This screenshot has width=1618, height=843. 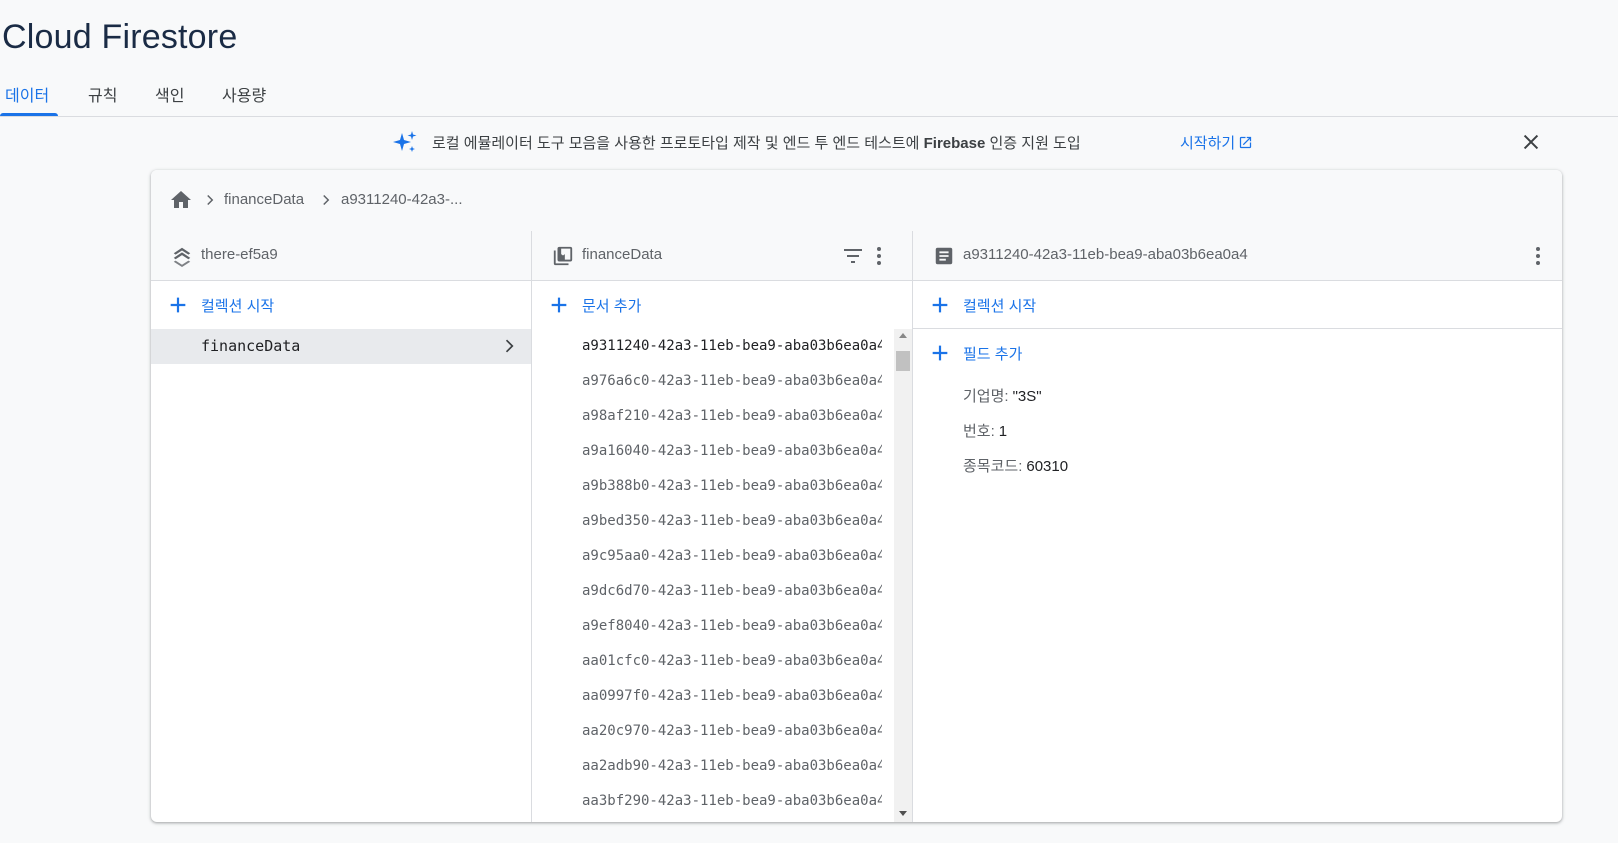 I want to click on field-row: 종목코드: 60310, so click(x=1015, y=465).